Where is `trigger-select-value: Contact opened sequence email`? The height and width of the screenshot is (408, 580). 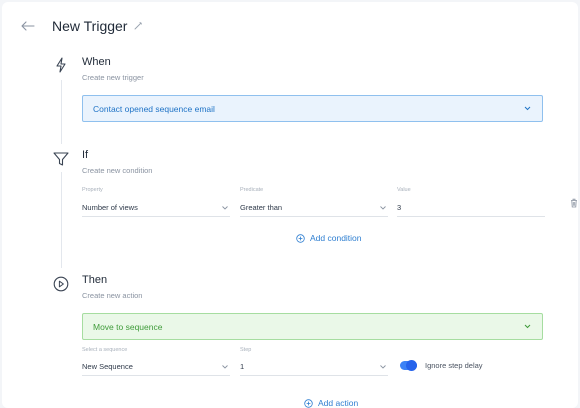 trigger-select-value: Contact opened sequence email is located at coordinates (154, 108).